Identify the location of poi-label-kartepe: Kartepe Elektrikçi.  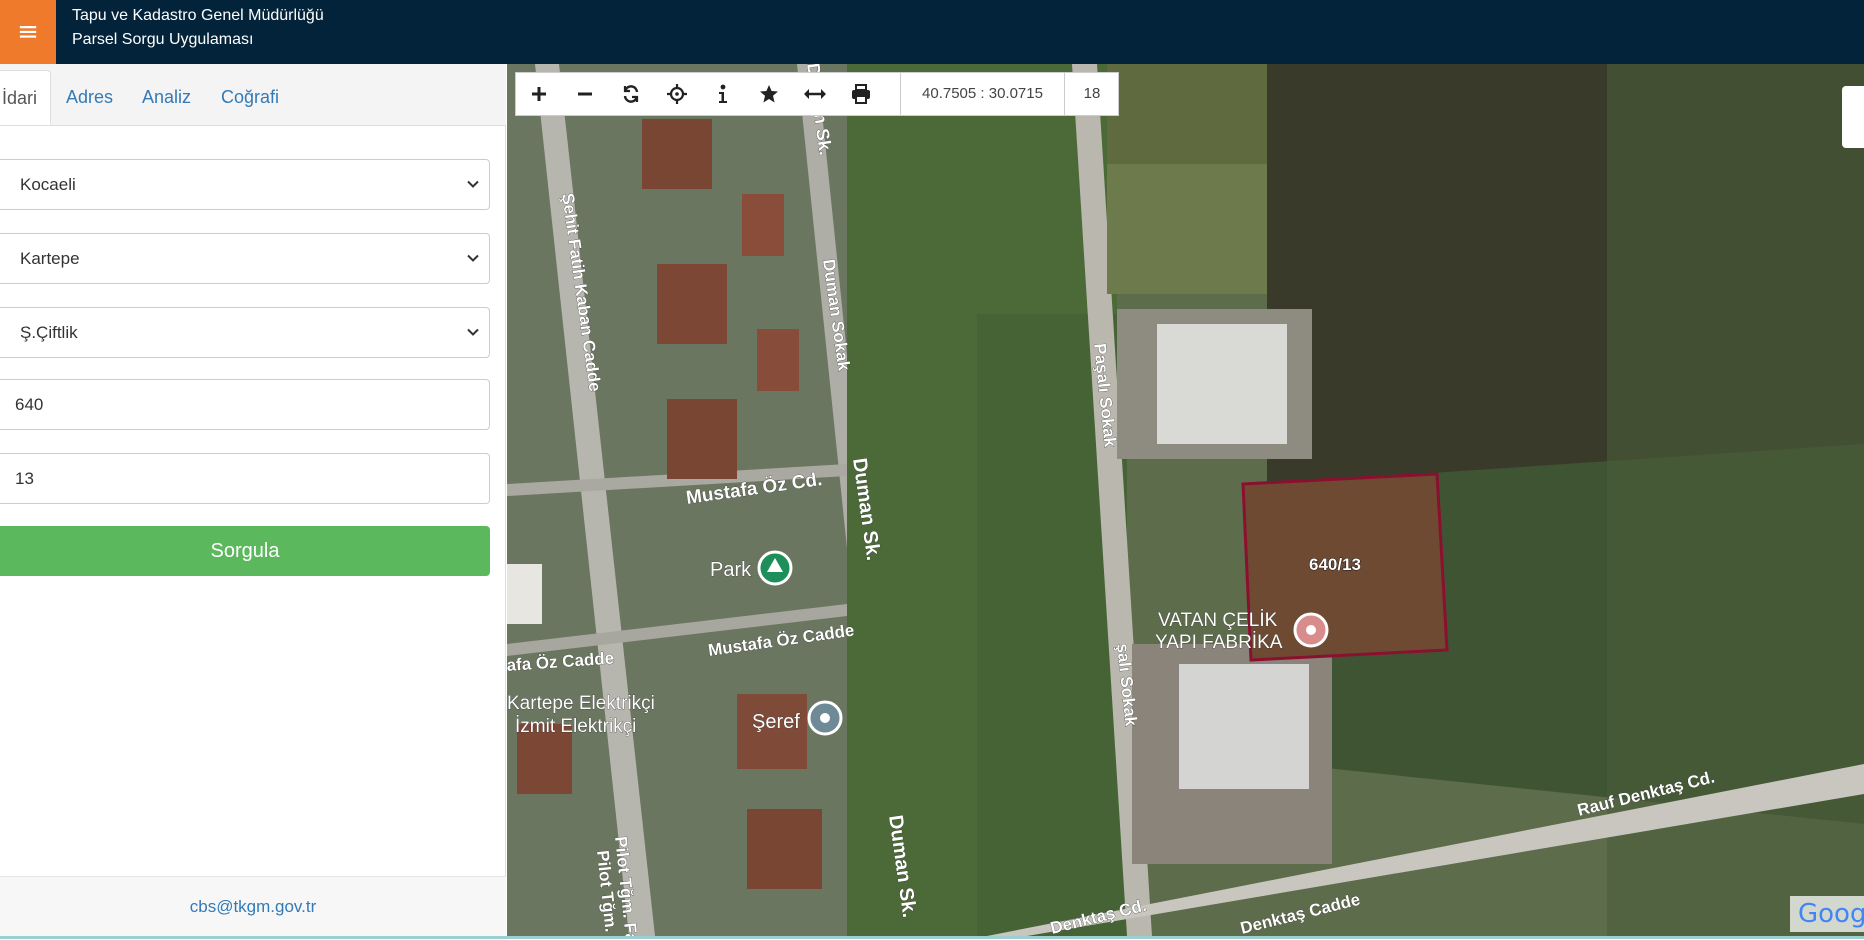
(581, 703).